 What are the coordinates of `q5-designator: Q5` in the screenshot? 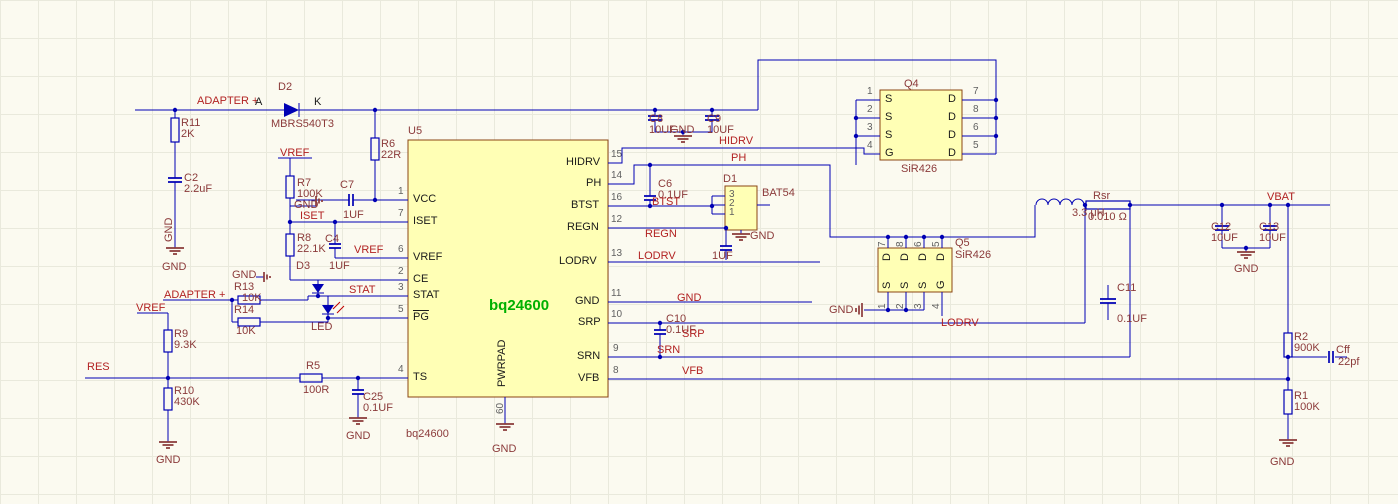 It's located at (962, 243).